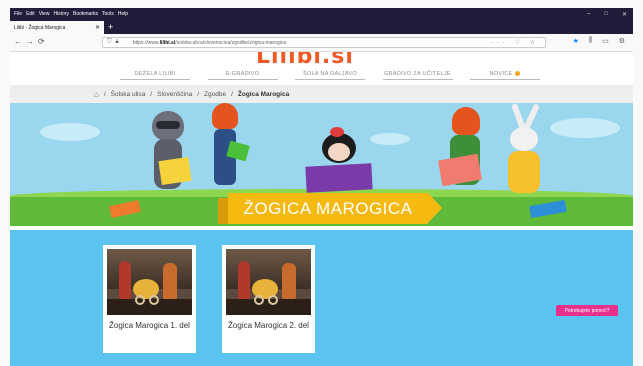 Image resolution: width=643 pixels, height=366 pixels. Describe the element at coordinates (321, 27) in the screenshot. I see `tab-strip: Lilibi - Žogica Marogica ✕ +` at that location.